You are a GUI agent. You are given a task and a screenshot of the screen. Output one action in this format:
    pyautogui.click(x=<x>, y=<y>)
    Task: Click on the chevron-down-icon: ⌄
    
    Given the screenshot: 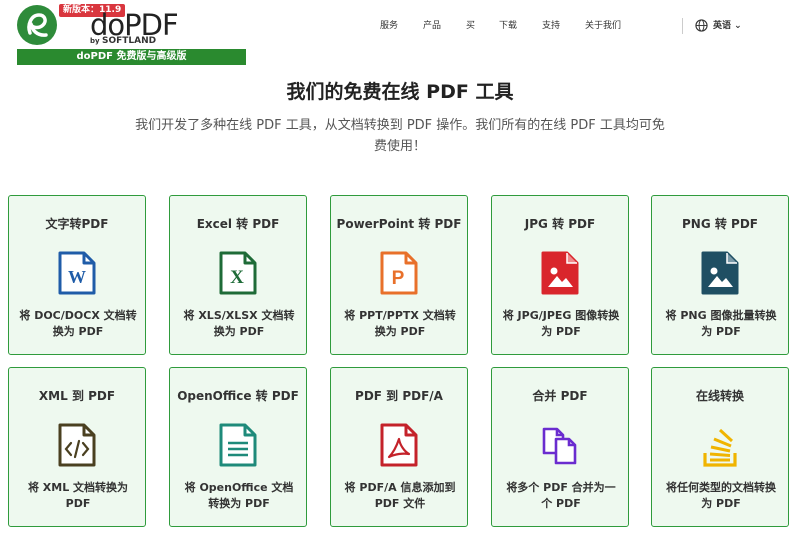 What is the action you would take?
    pyautogui.click(x=736, y=26)
    